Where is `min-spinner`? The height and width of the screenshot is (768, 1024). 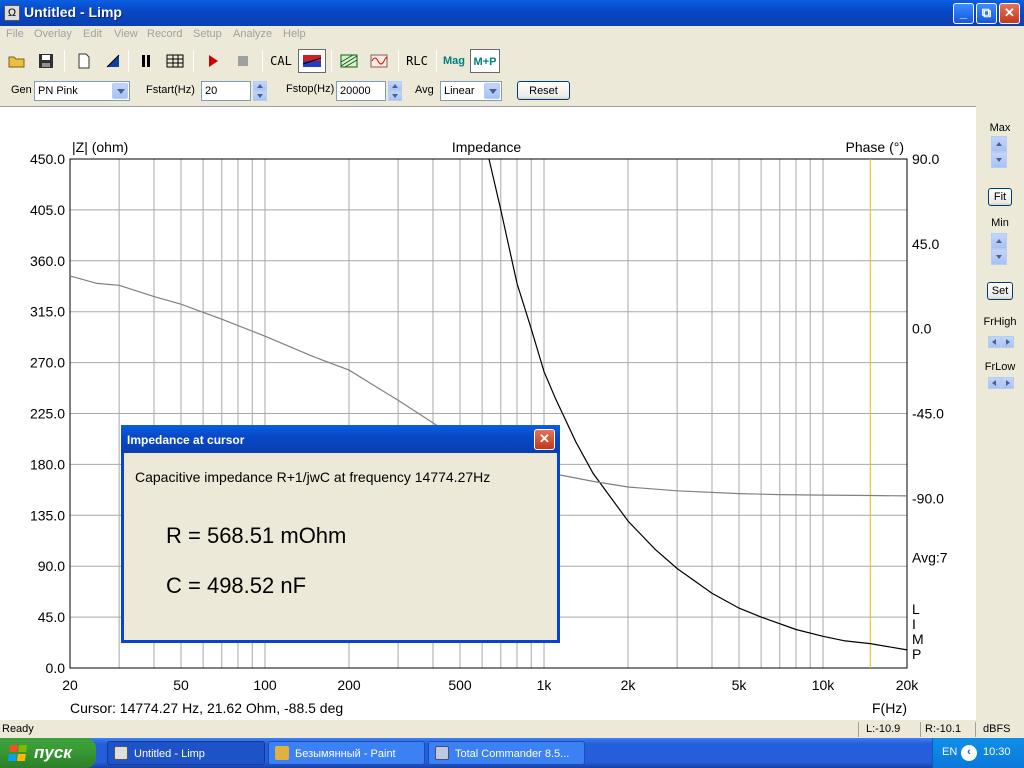 min-spinner is located at coordinates (999, 249).